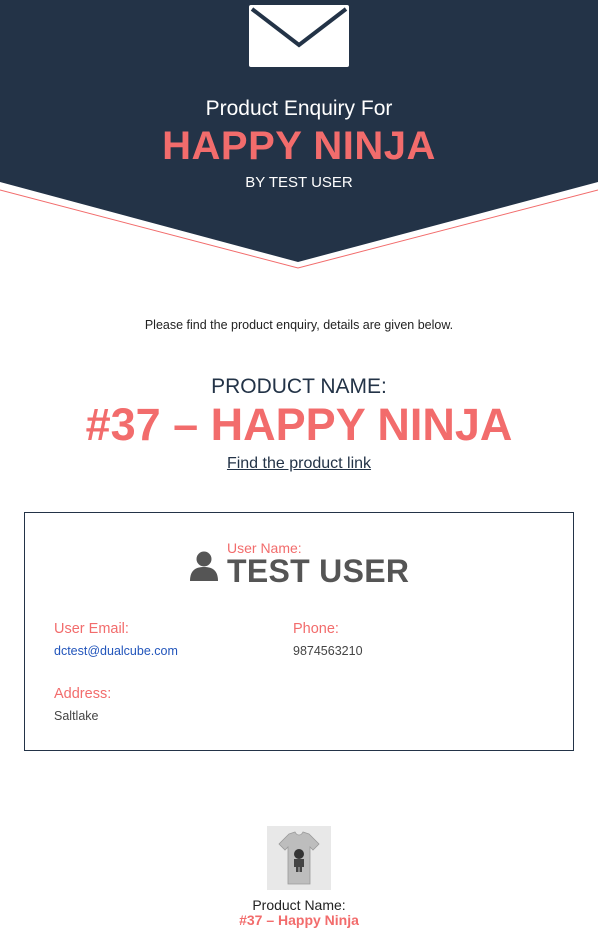 Image resolution: width=598 pixels, height=931 pixels. I want to click on footer-product-value: #37 – Happy Ninja, so click(299, 920).